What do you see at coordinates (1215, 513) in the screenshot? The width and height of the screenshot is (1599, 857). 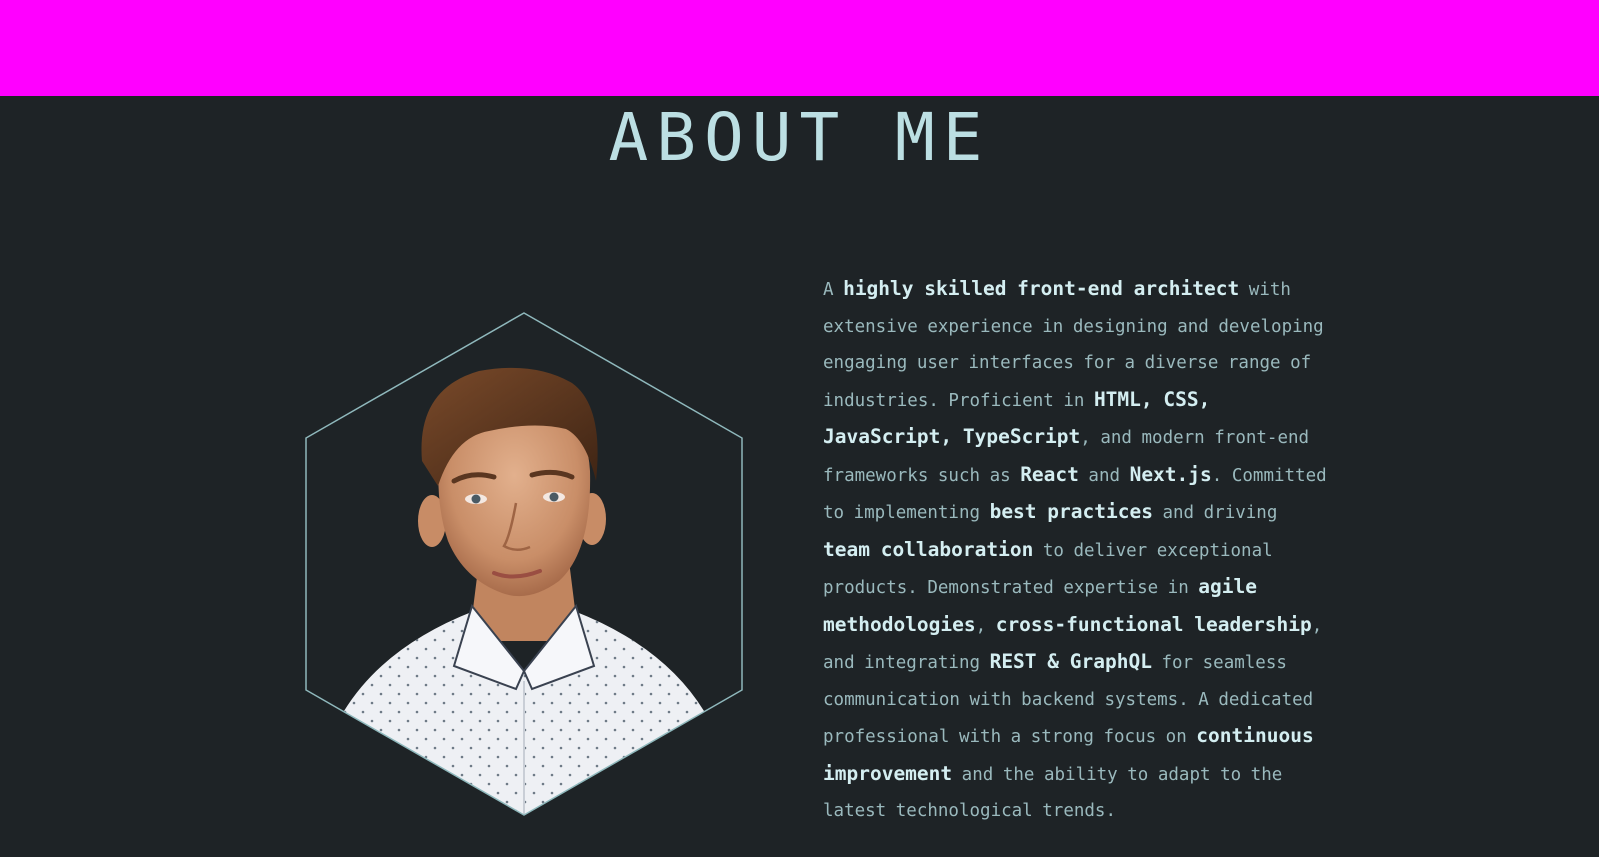 I see `about-text-segment: and driving` at bounding box center [1215, 513].